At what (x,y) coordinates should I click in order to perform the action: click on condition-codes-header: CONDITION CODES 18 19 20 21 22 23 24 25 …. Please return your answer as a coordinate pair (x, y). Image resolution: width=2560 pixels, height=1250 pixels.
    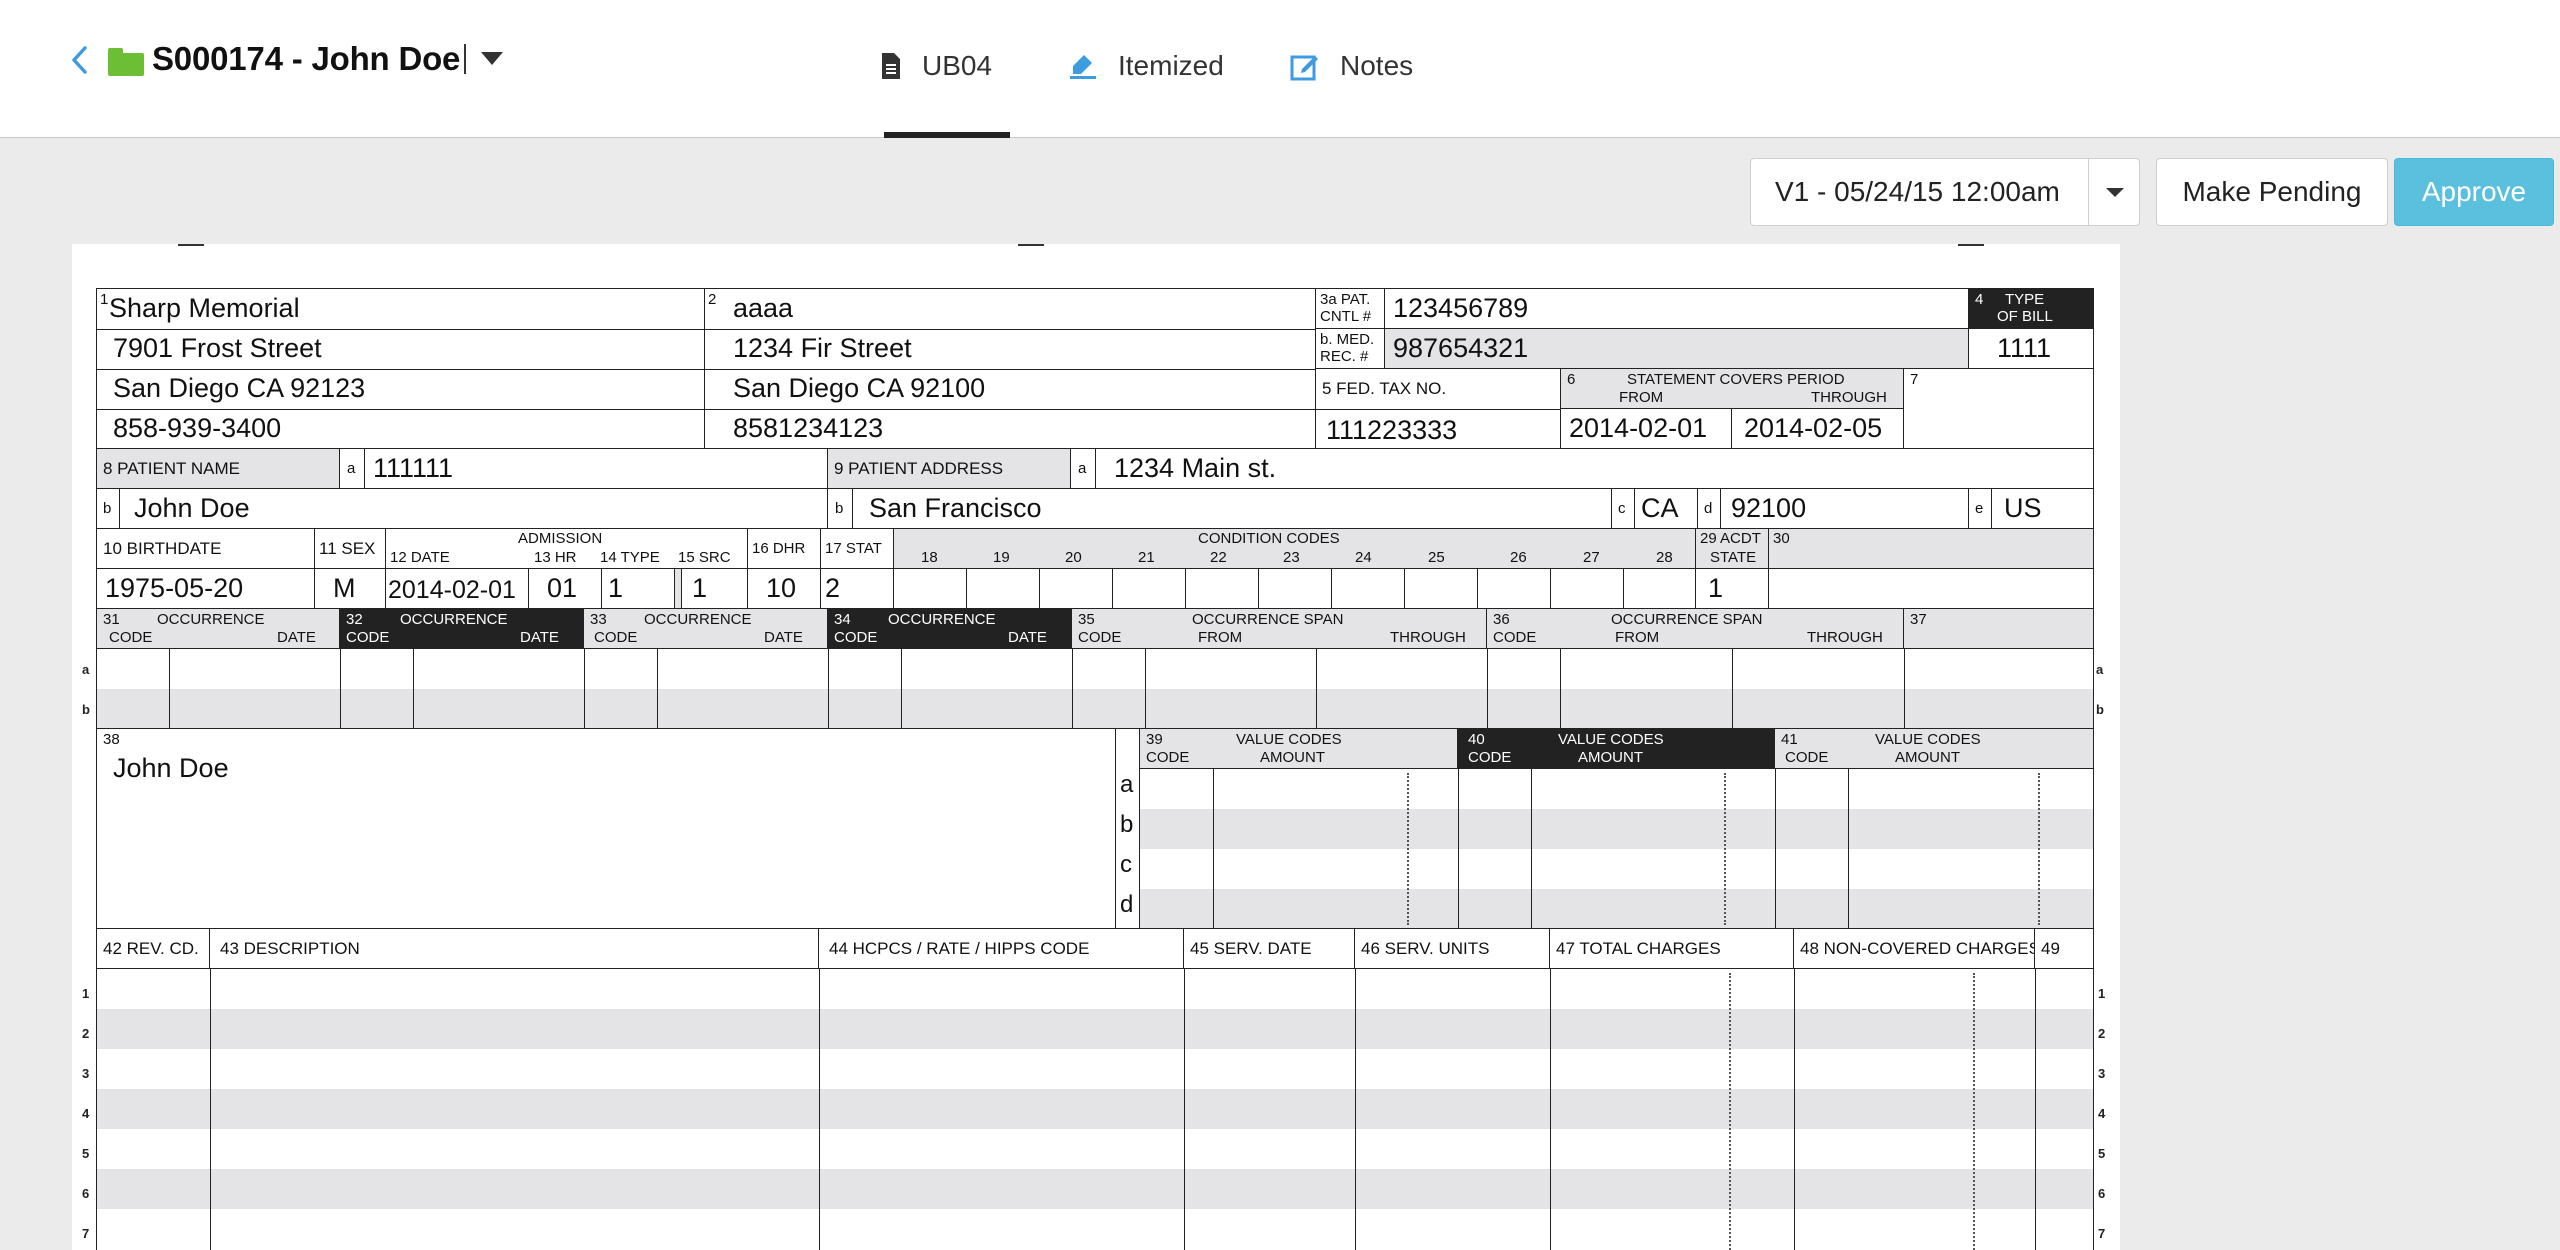
    Looking at the image, I should click on (1294, 548).